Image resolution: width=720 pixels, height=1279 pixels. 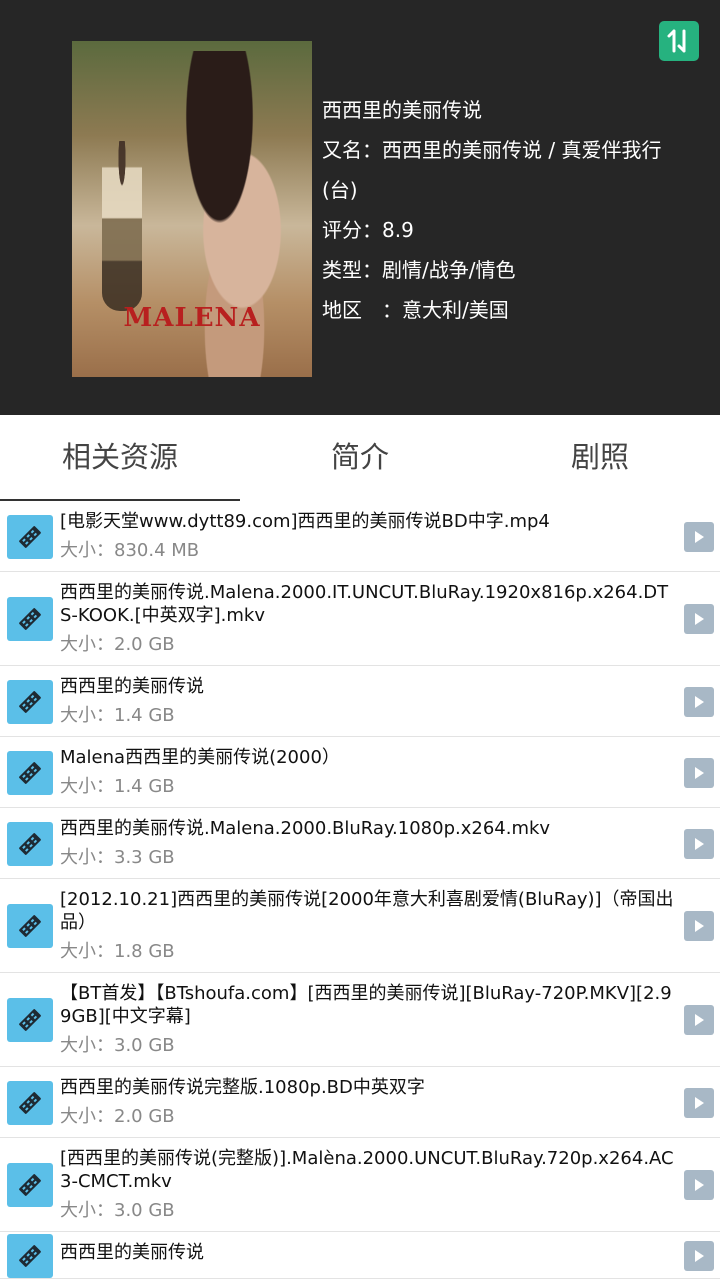 I want to click on resource-row: 西西里的美丽传说 大小：1.4 GB, so click(x=360, y=701).